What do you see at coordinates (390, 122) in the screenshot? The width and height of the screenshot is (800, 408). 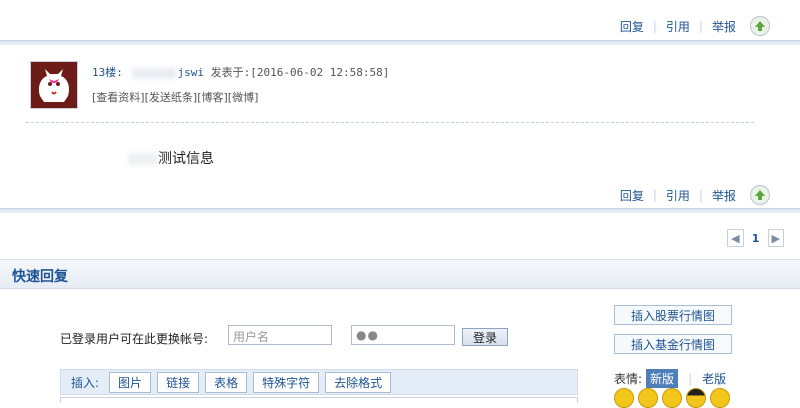 I see `post-header-divider` at bounding box center [390, 122].